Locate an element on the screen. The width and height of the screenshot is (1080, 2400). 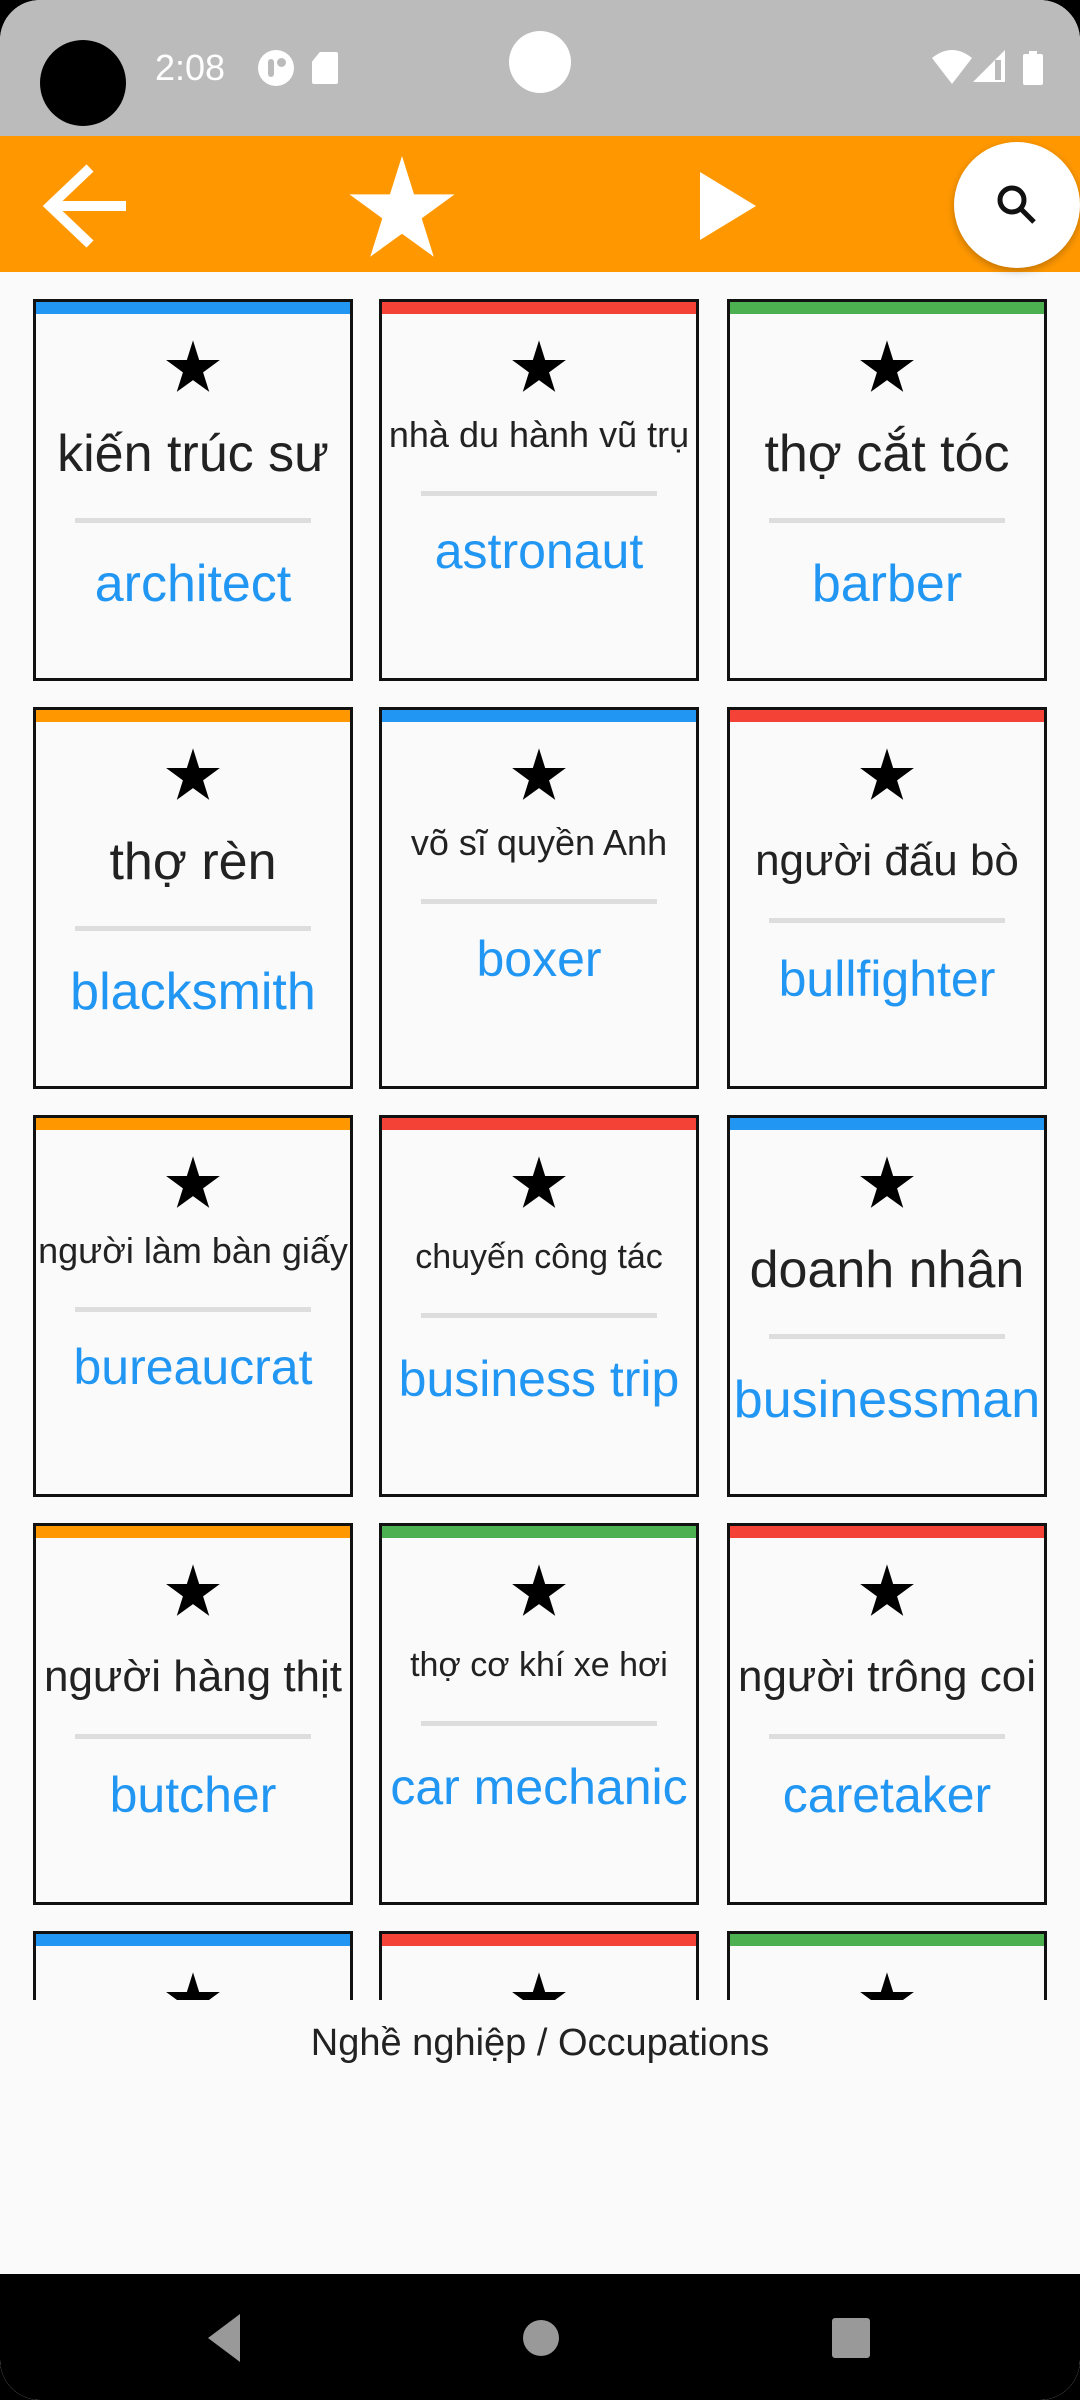
search-button is located at coordinates (1017, 205).